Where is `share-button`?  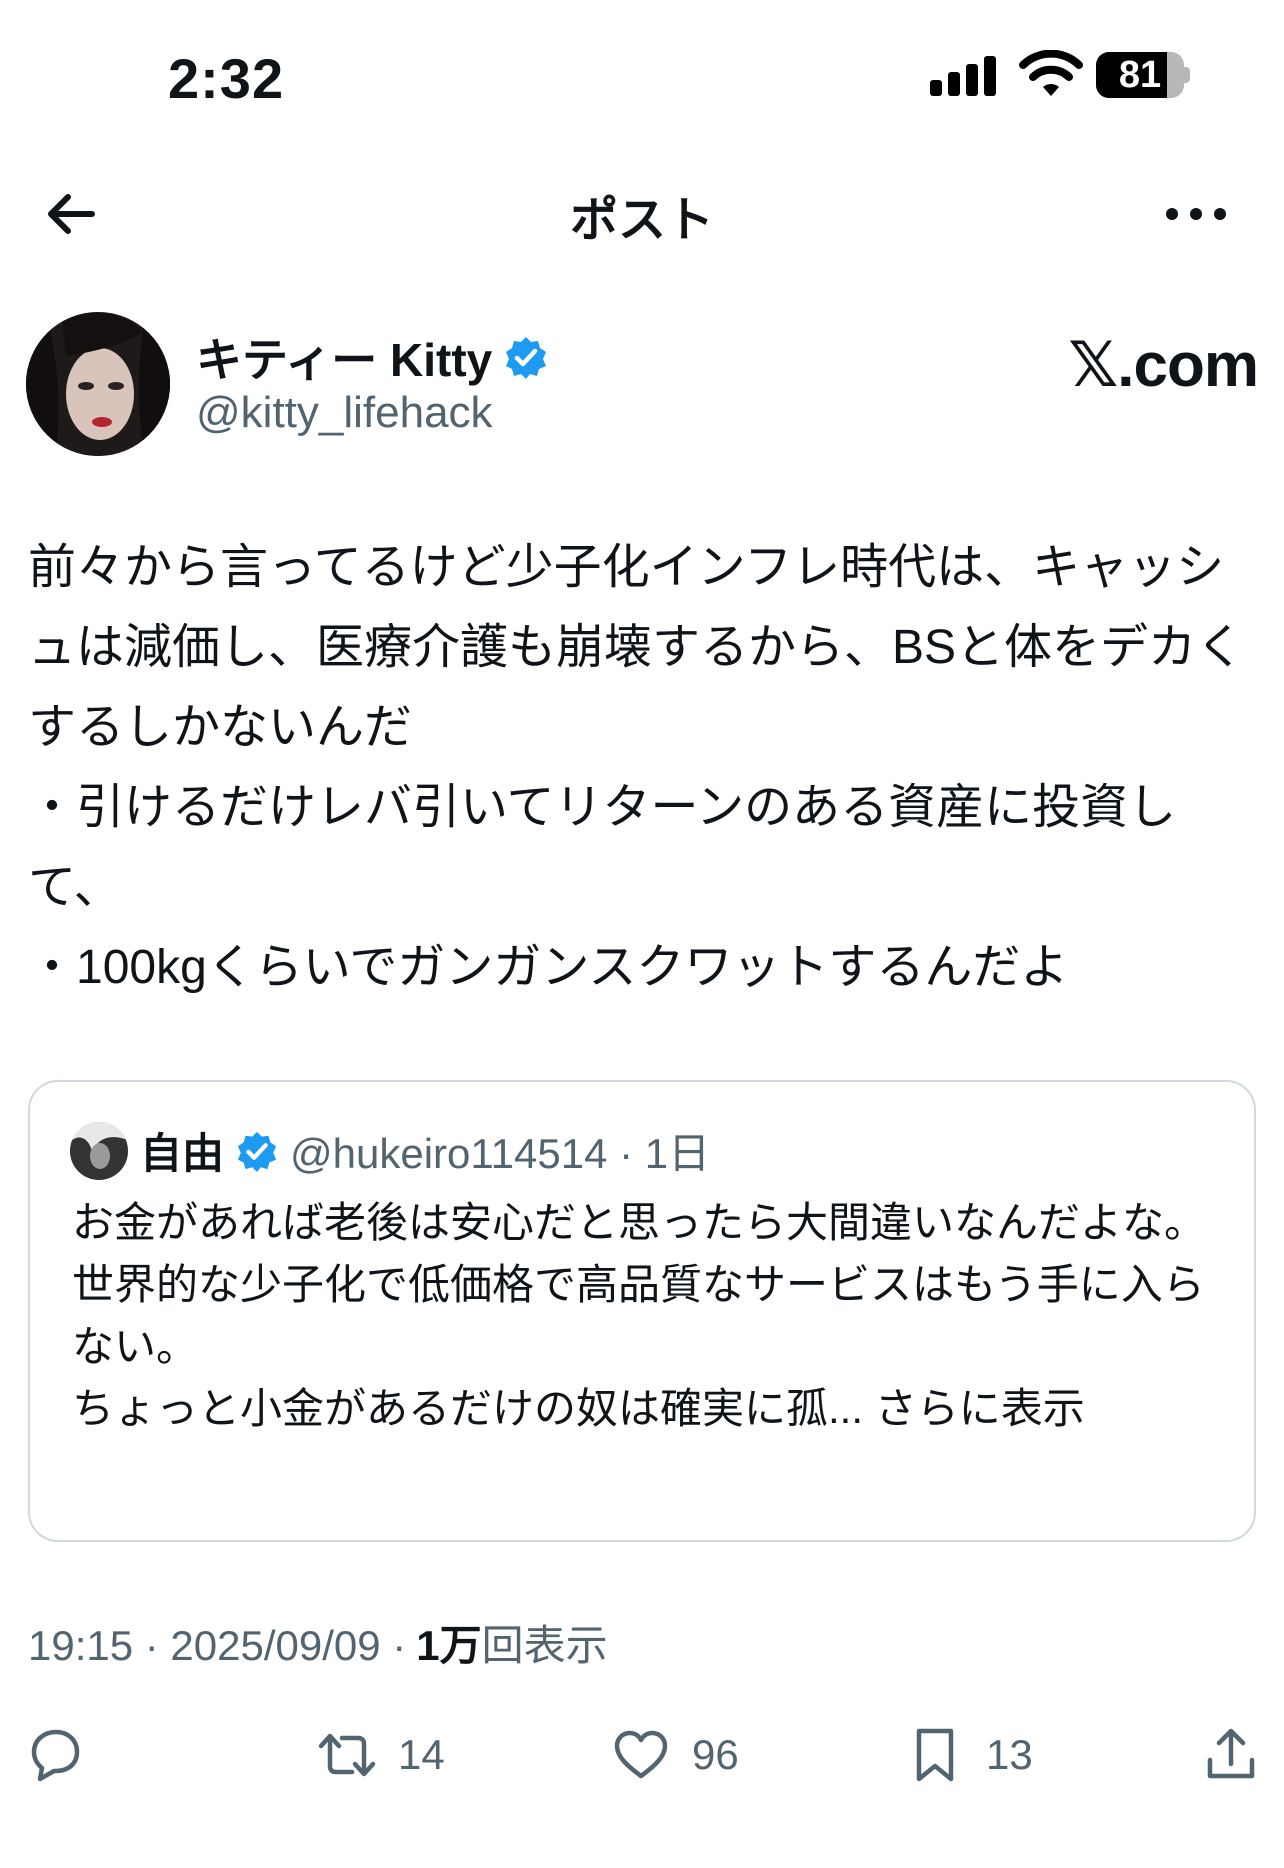 share-button is located at coordinates (1231, 1755).